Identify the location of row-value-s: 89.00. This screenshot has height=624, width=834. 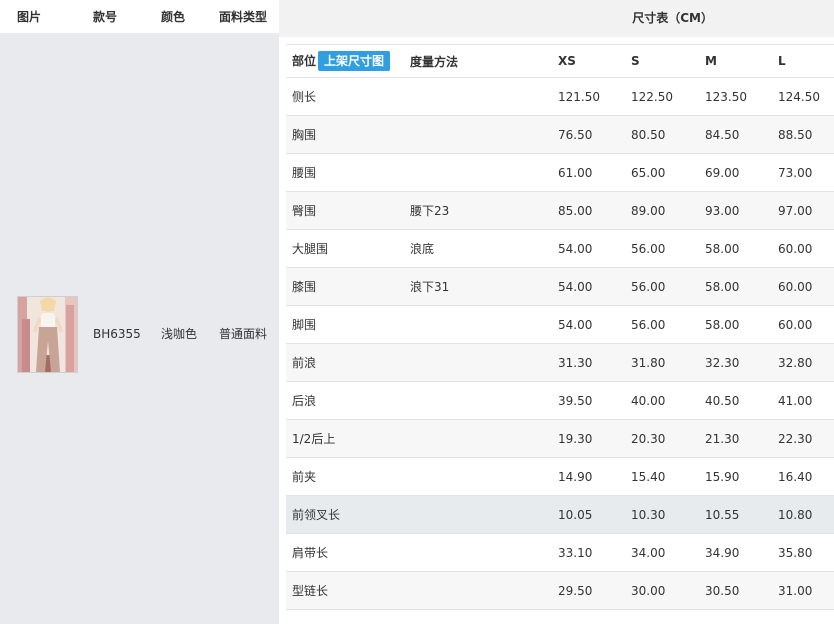
(662, 210).